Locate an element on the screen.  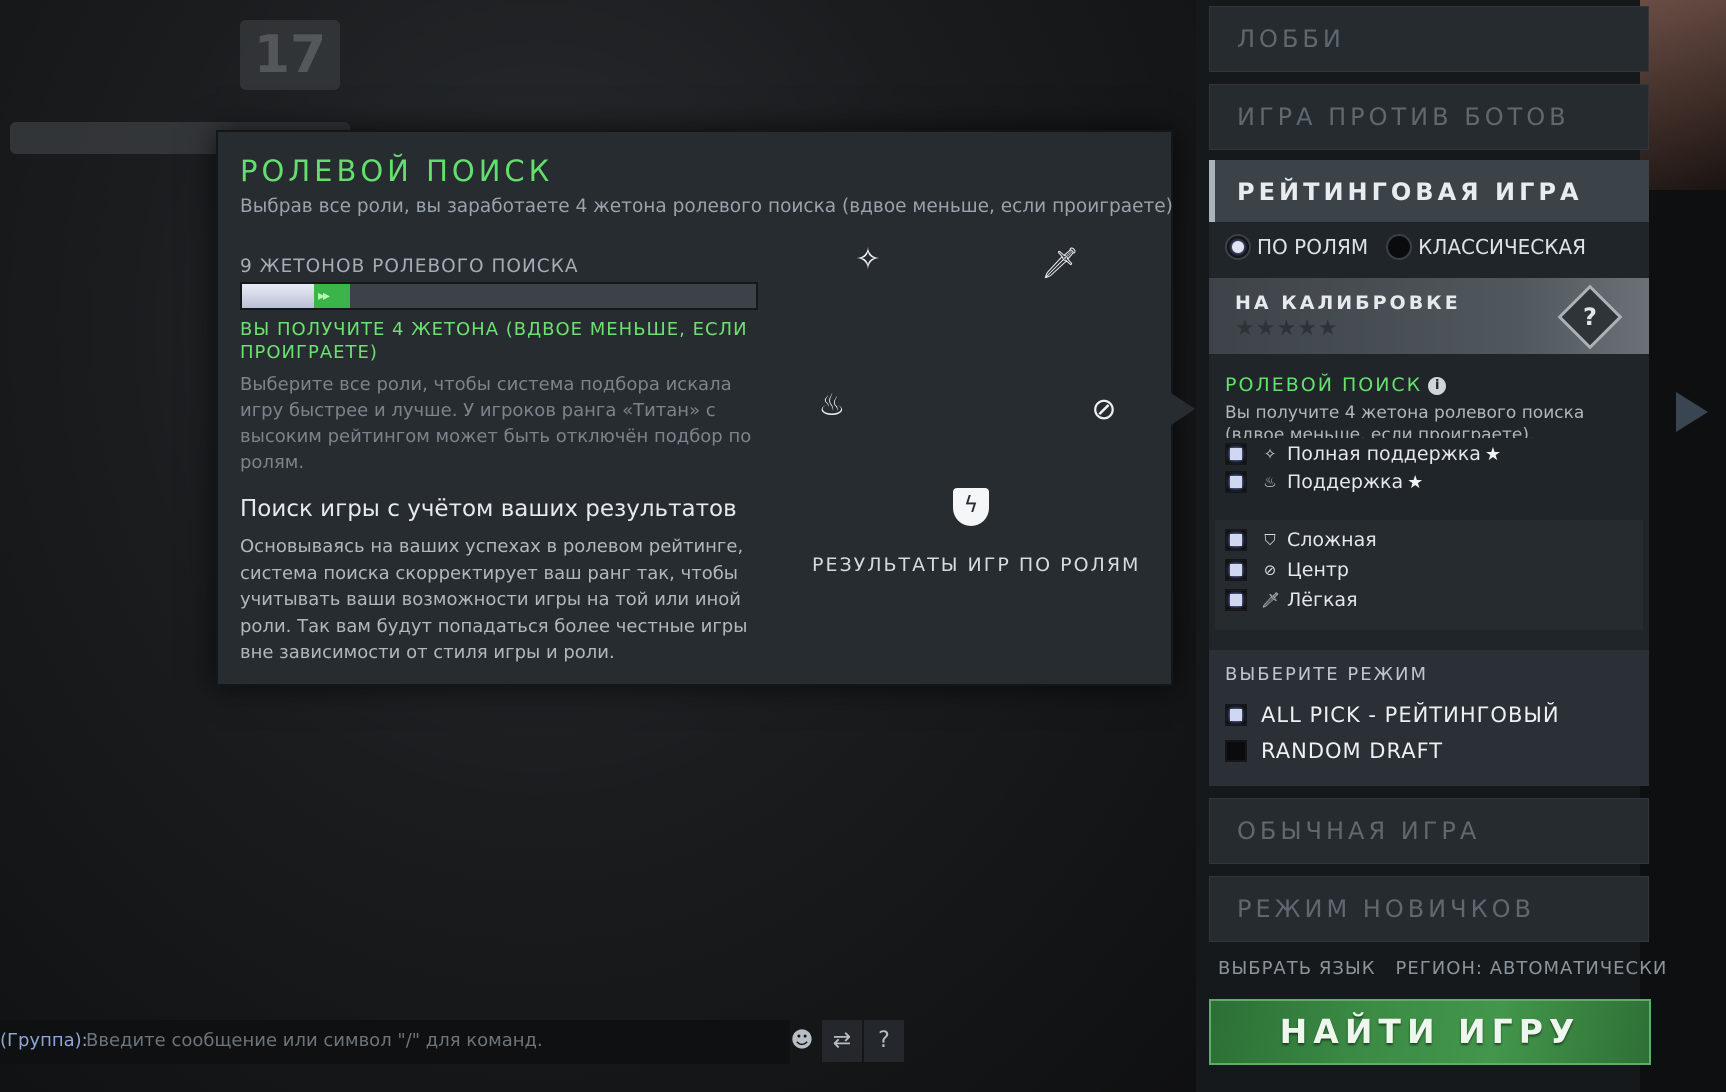
tokens-progress-bar: ▸▸ is located at coordinates (499, 296).